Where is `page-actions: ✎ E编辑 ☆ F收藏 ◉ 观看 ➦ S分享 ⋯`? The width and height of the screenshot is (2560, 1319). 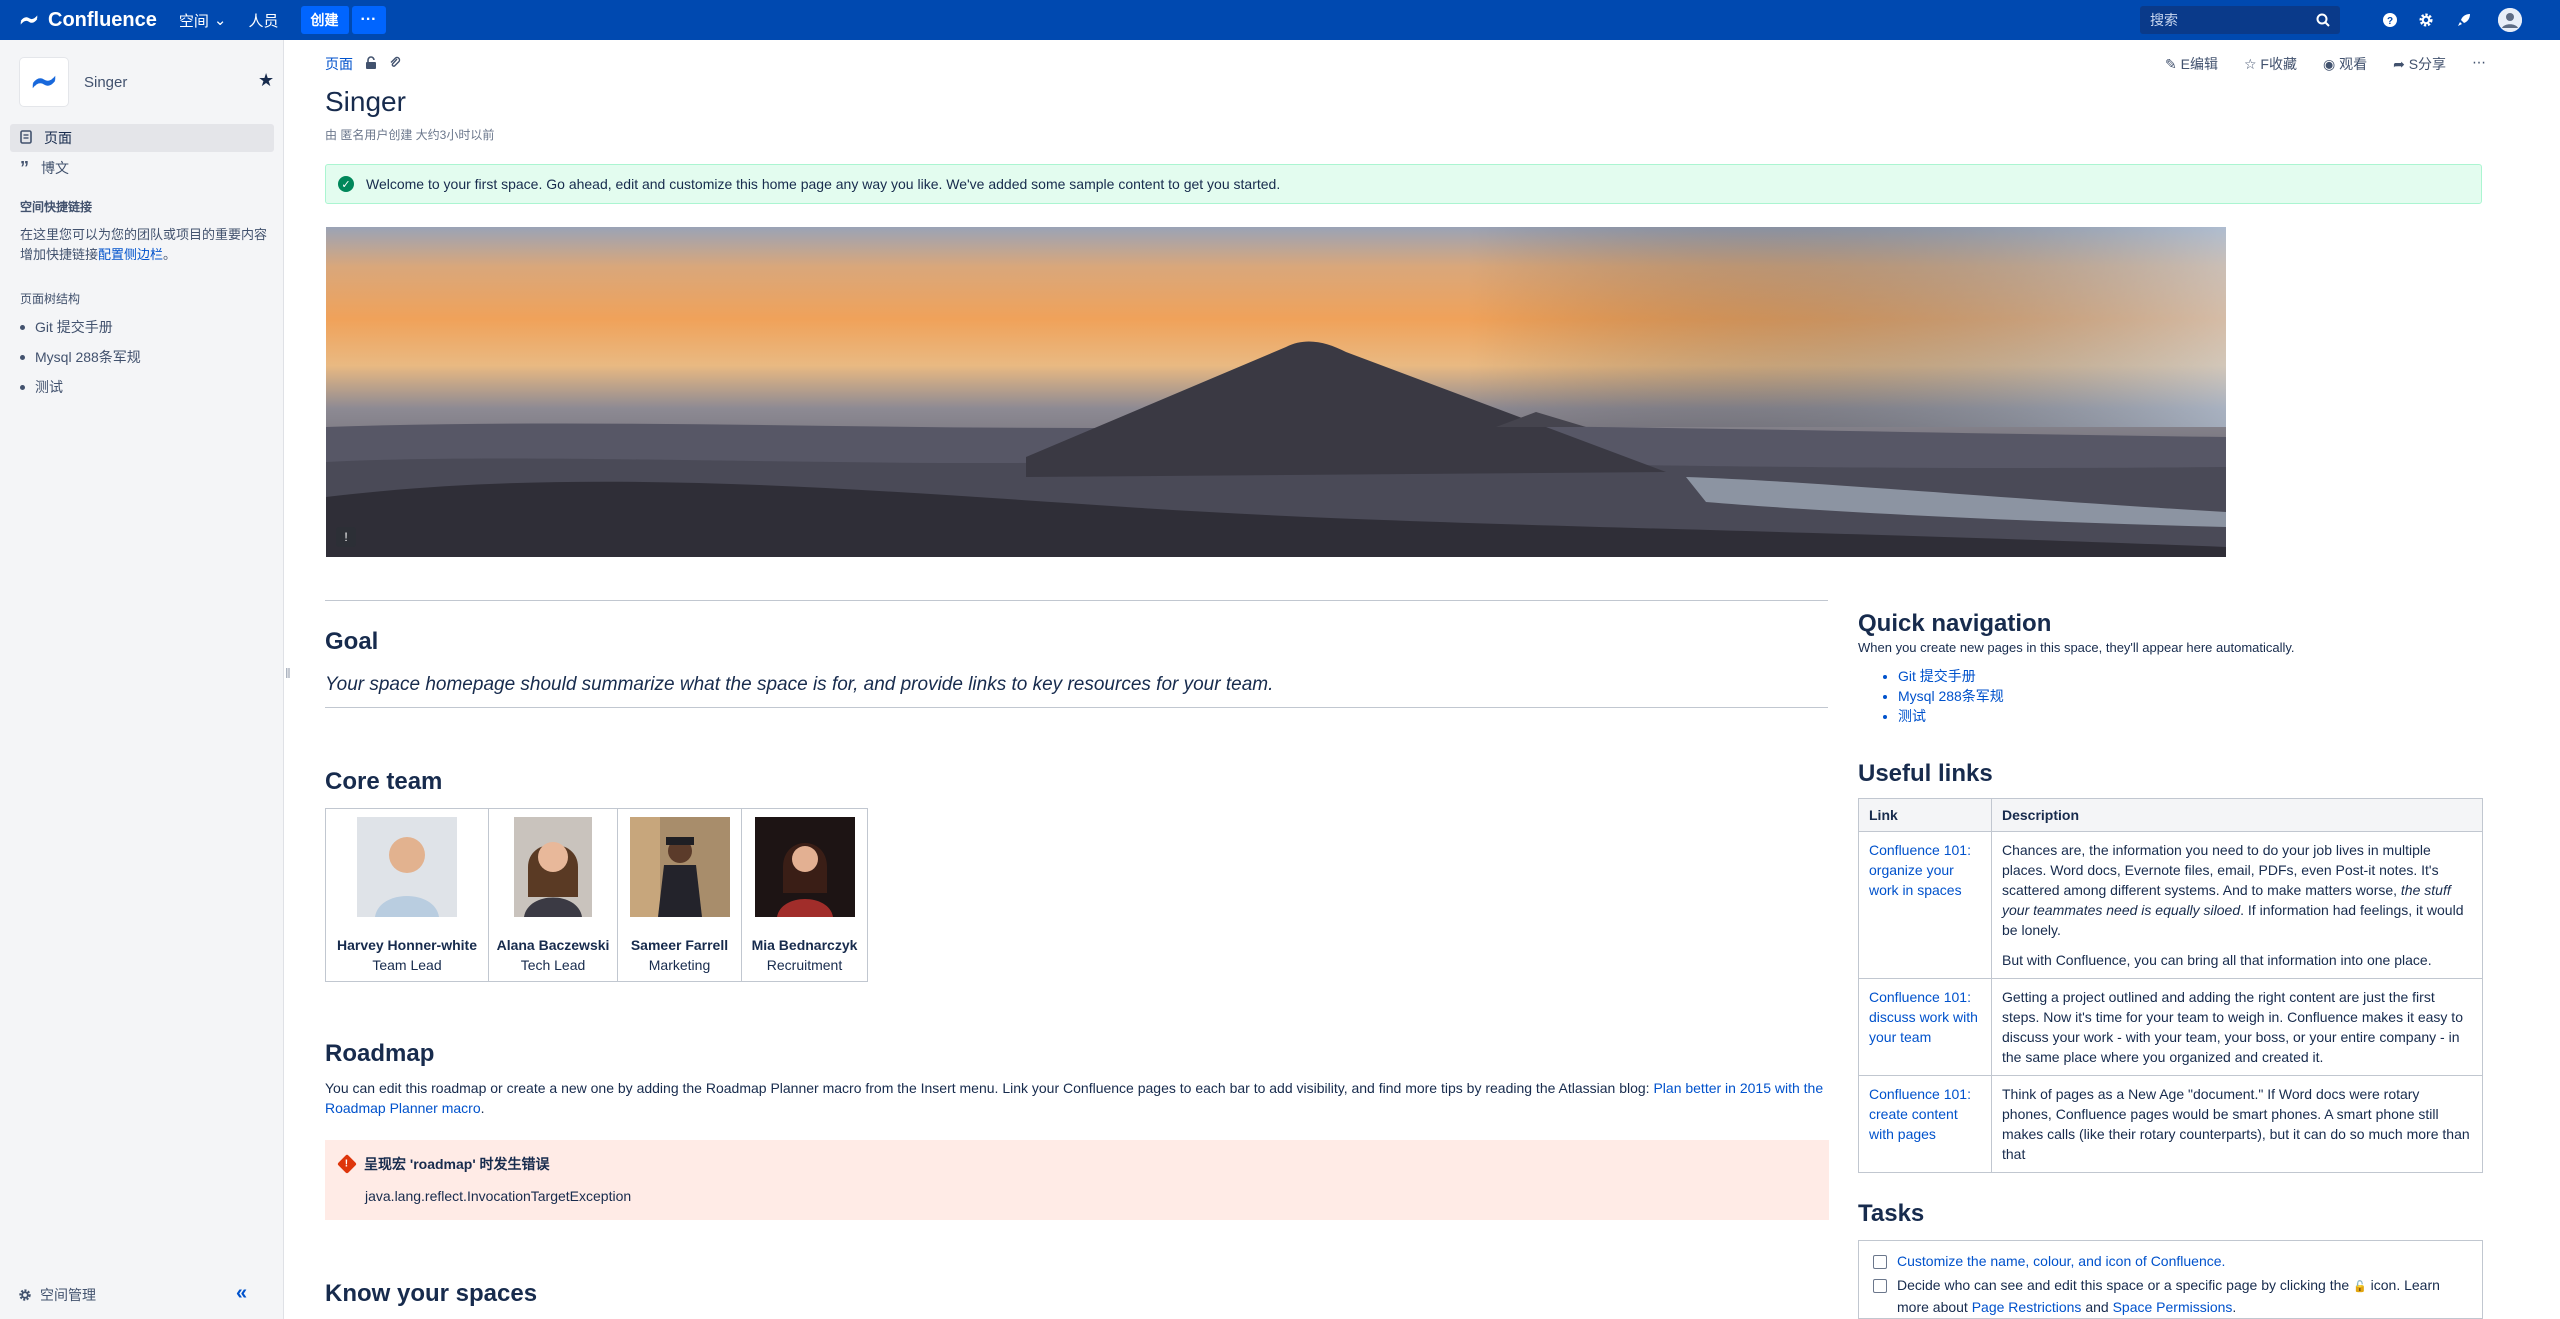 page-actions: ✎ E编辑 ☆ F收藏 ◉ 观看 ➦ S分享 ⋯ is located at coordinates (2325, 64).